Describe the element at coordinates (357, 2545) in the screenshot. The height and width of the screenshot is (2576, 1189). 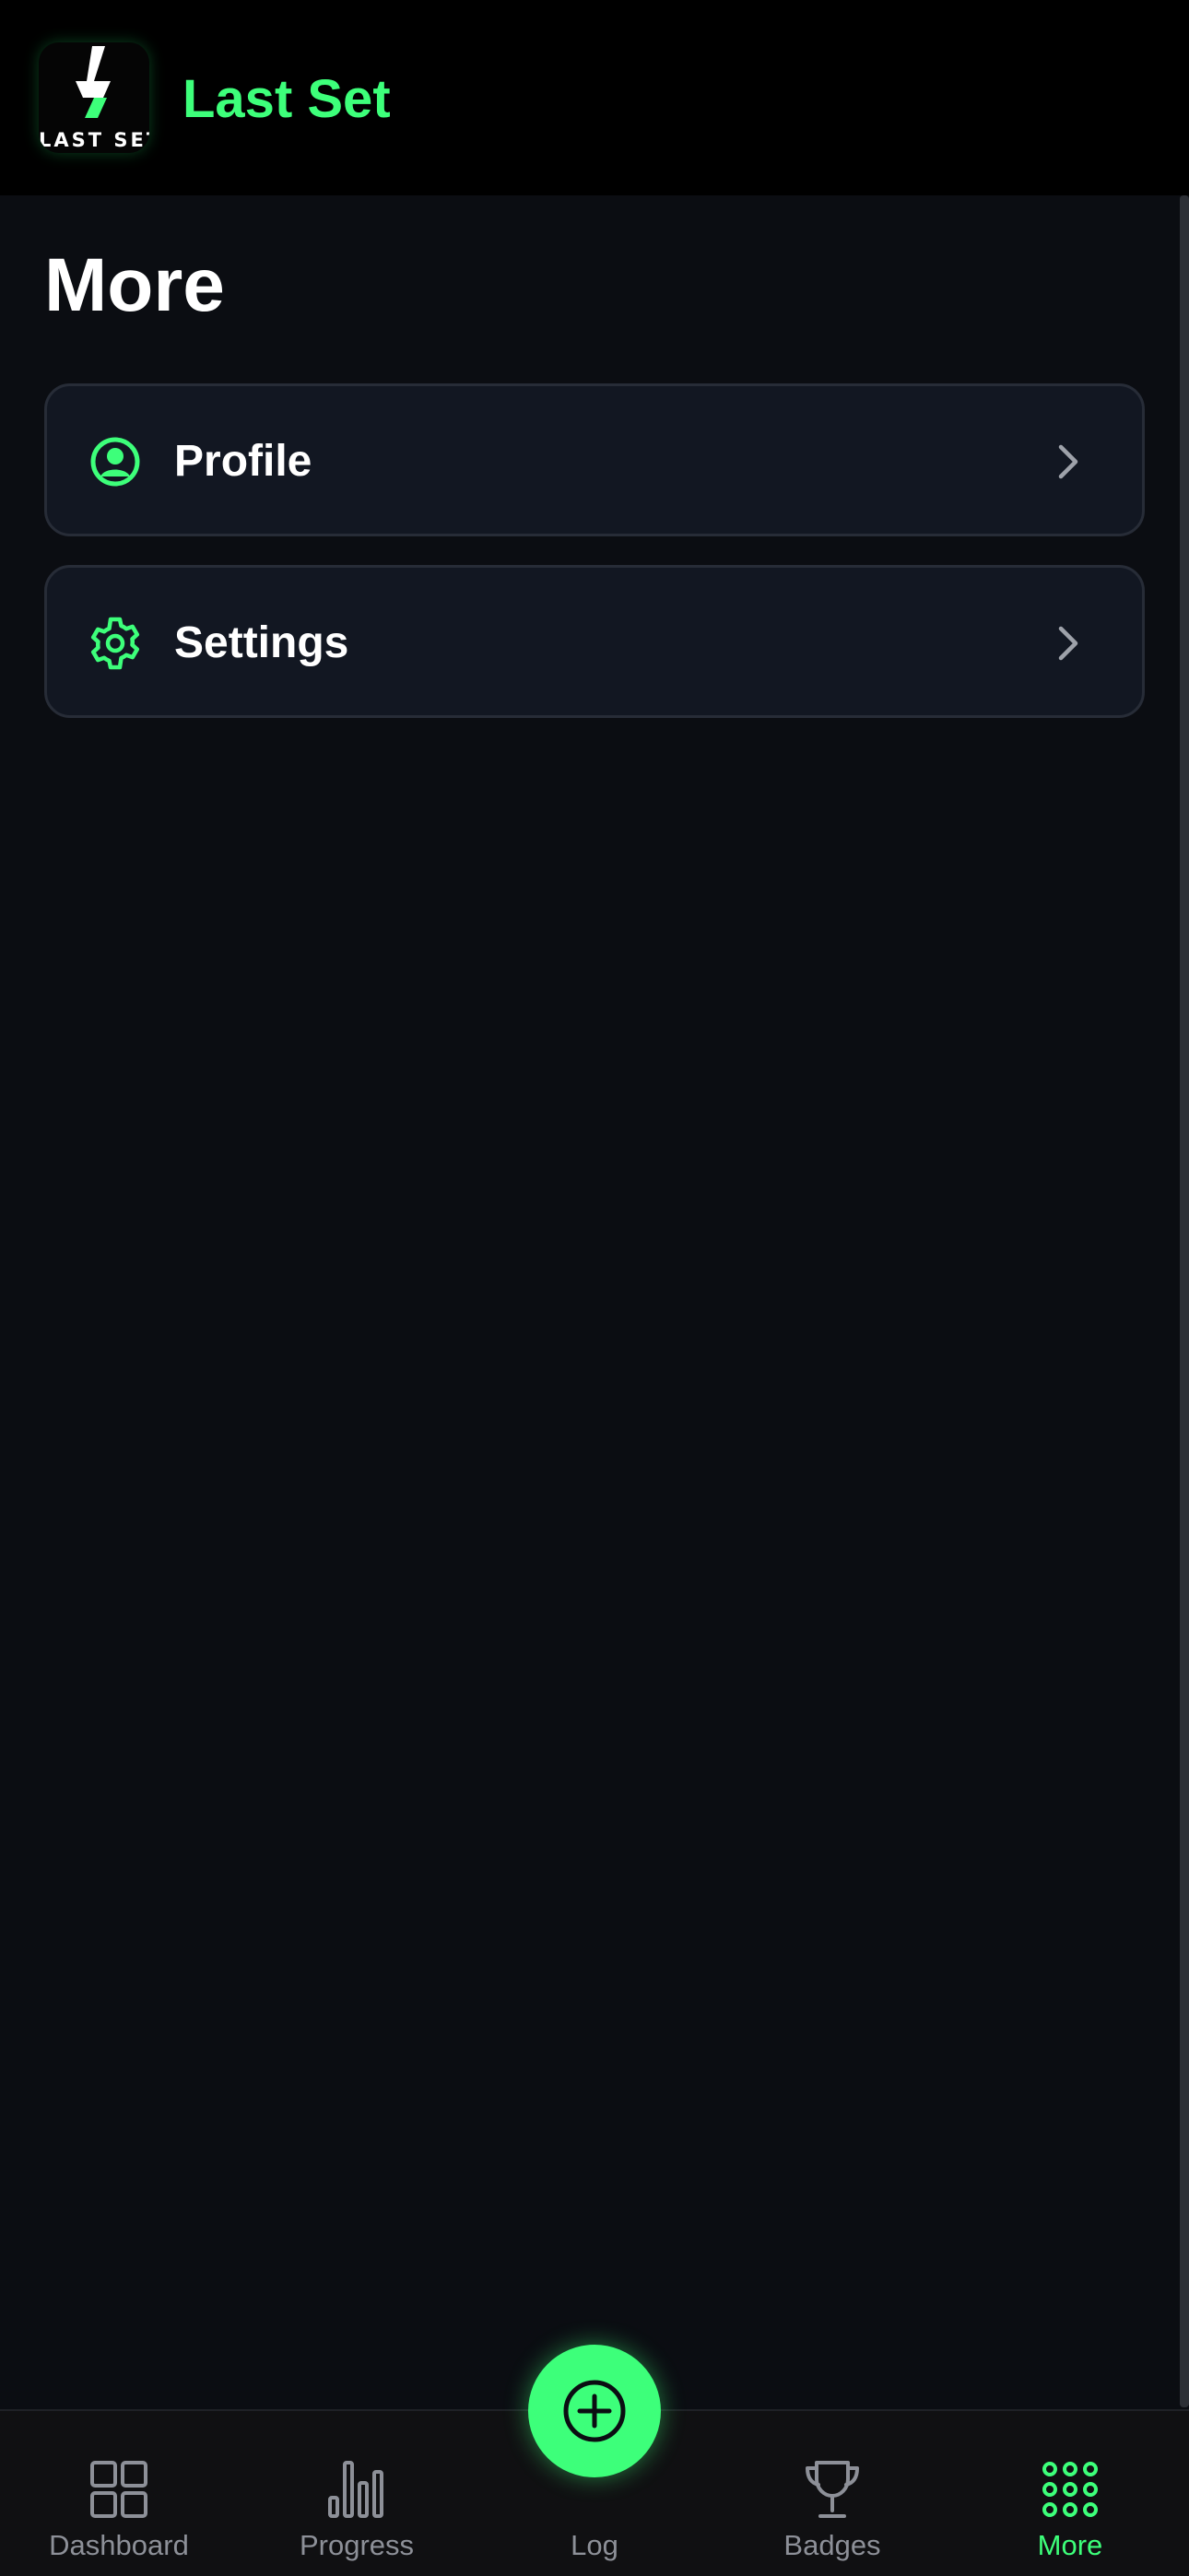
I see `nav-label: Progress` at that location.